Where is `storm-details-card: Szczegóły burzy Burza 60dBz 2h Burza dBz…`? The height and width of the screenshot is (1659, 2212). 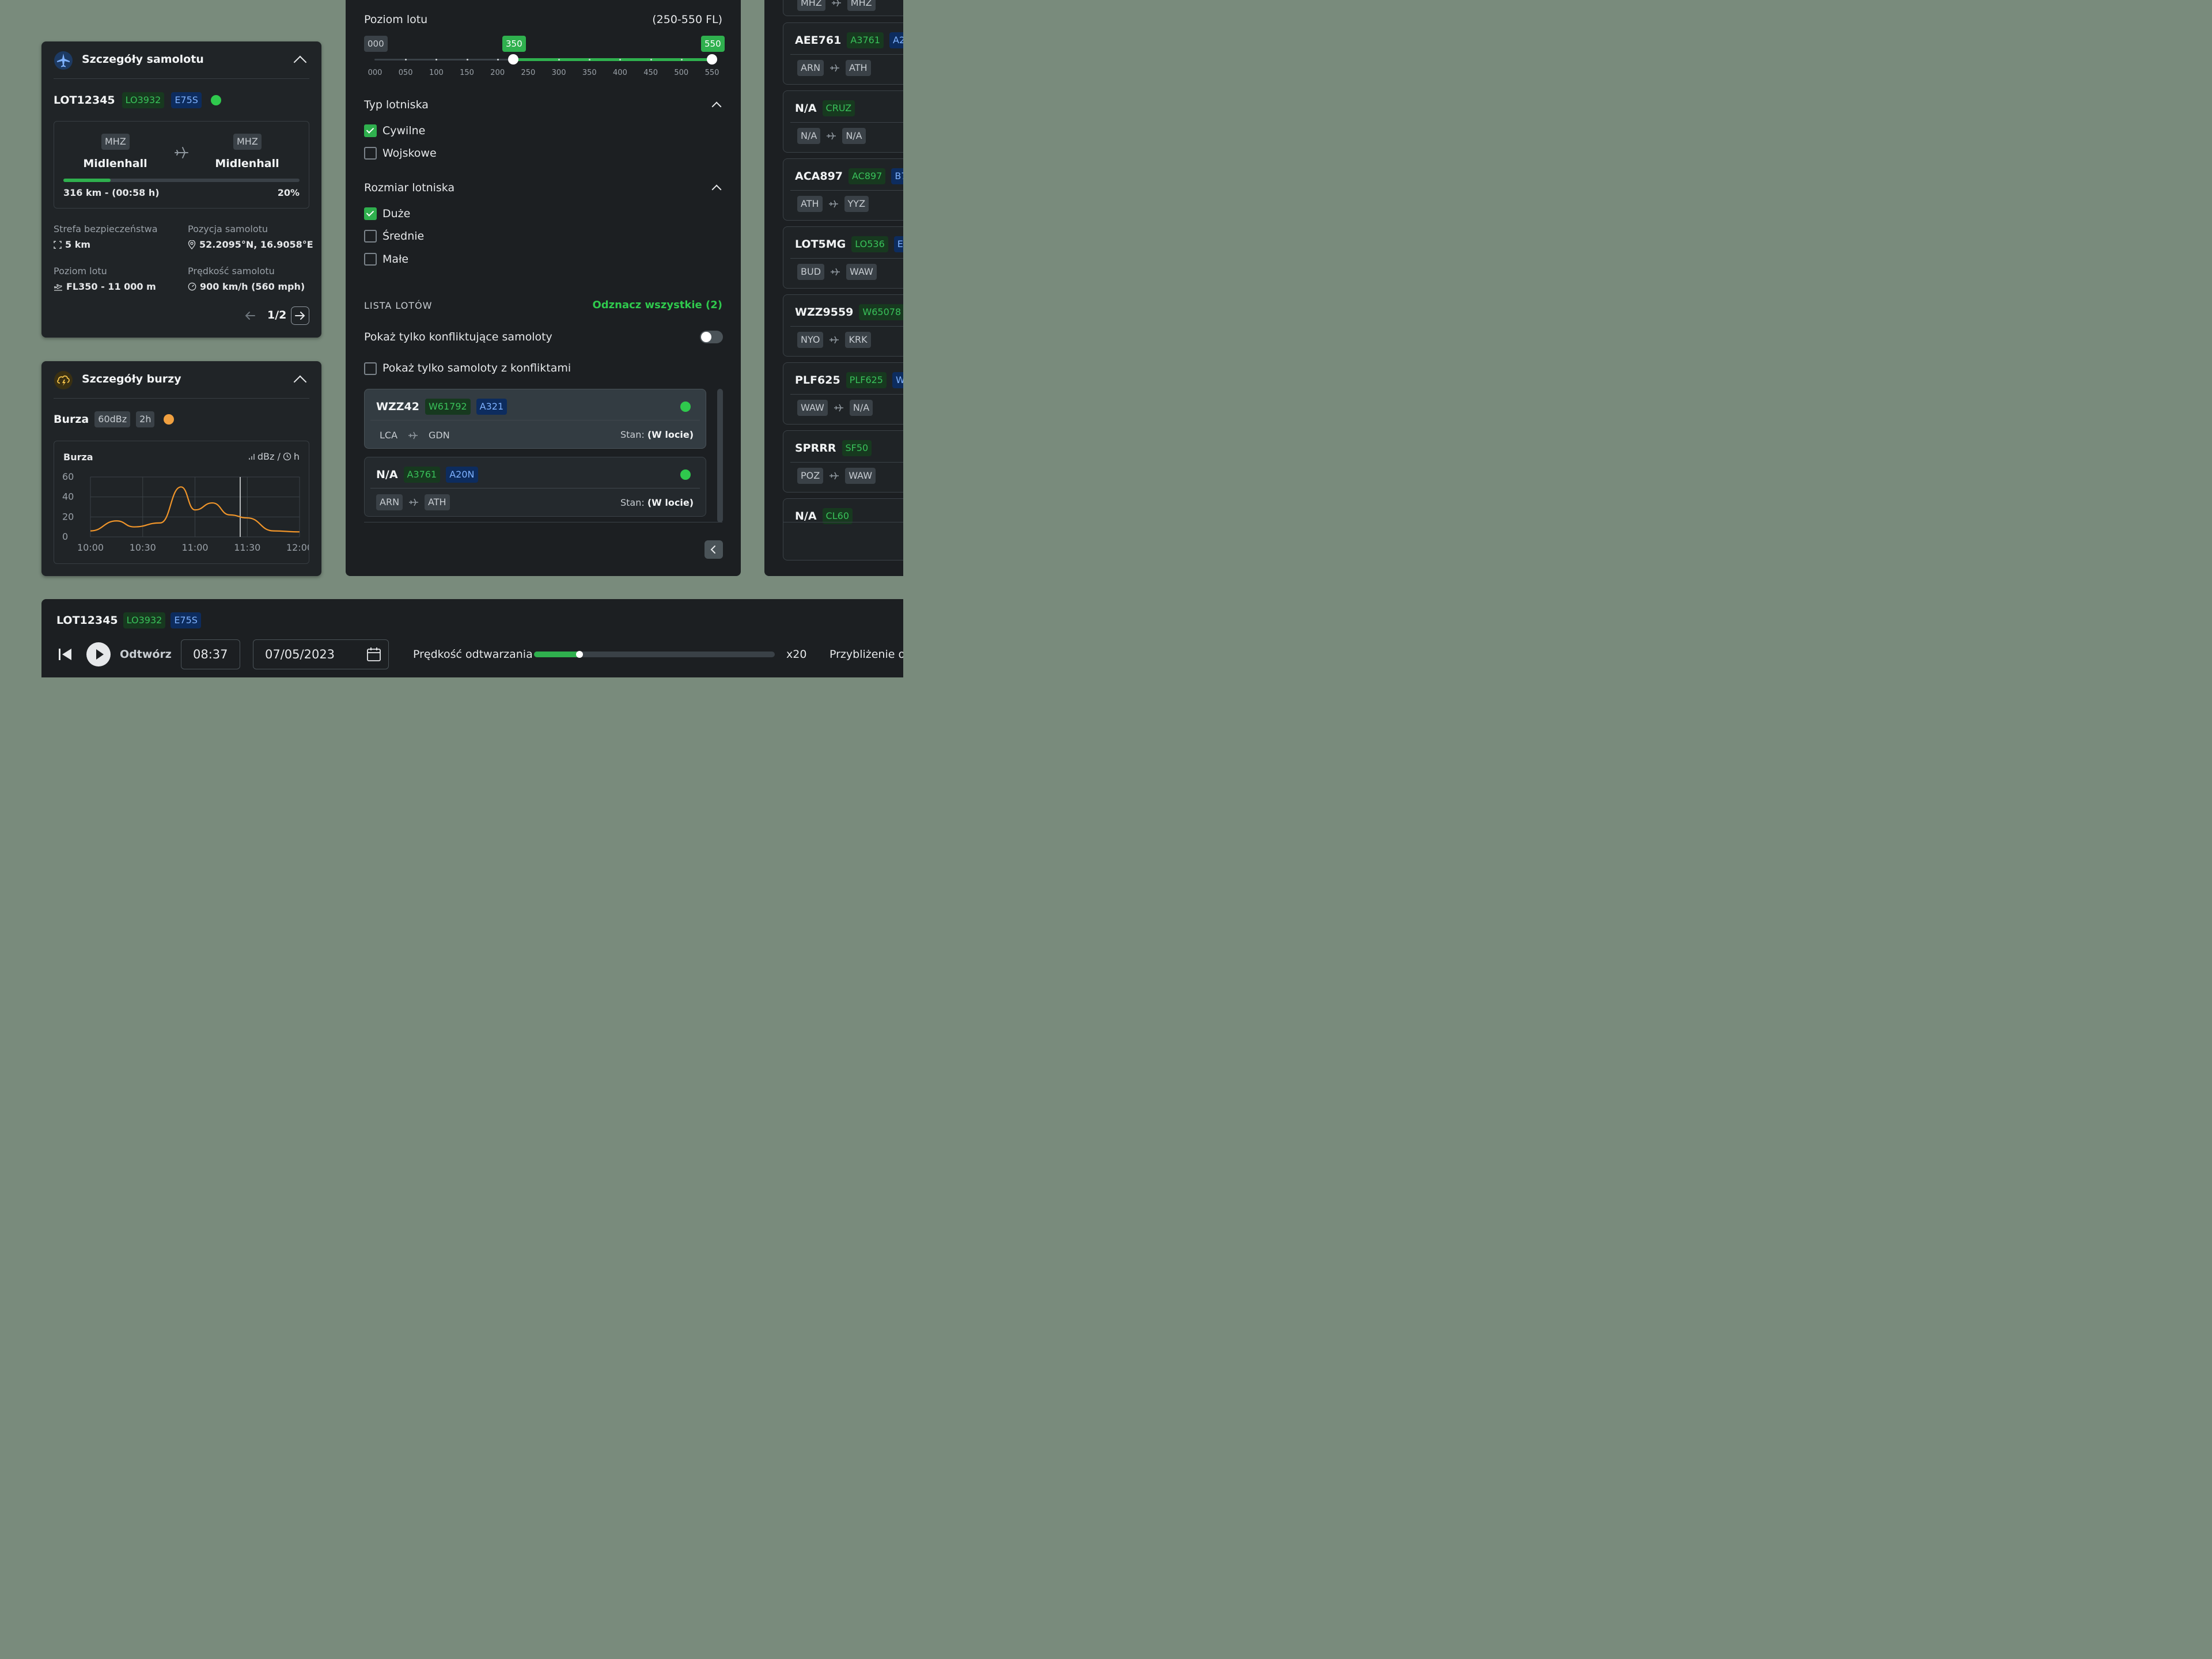
storm-details-card: Szczegóły burzy Burza 60dBz 2h Burza dBz… is located at coordinates (181, 468).